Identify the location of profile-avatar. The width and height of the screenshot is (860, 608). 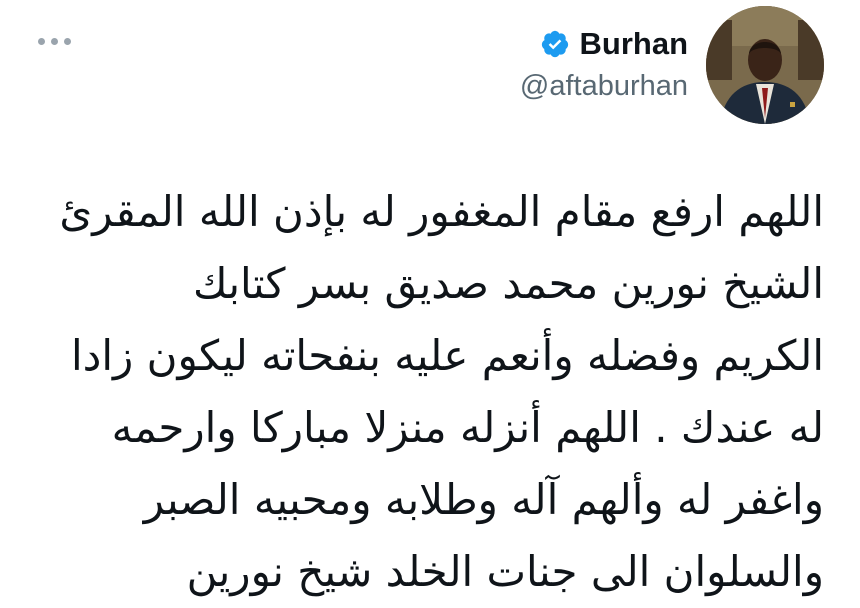
(765, 65).